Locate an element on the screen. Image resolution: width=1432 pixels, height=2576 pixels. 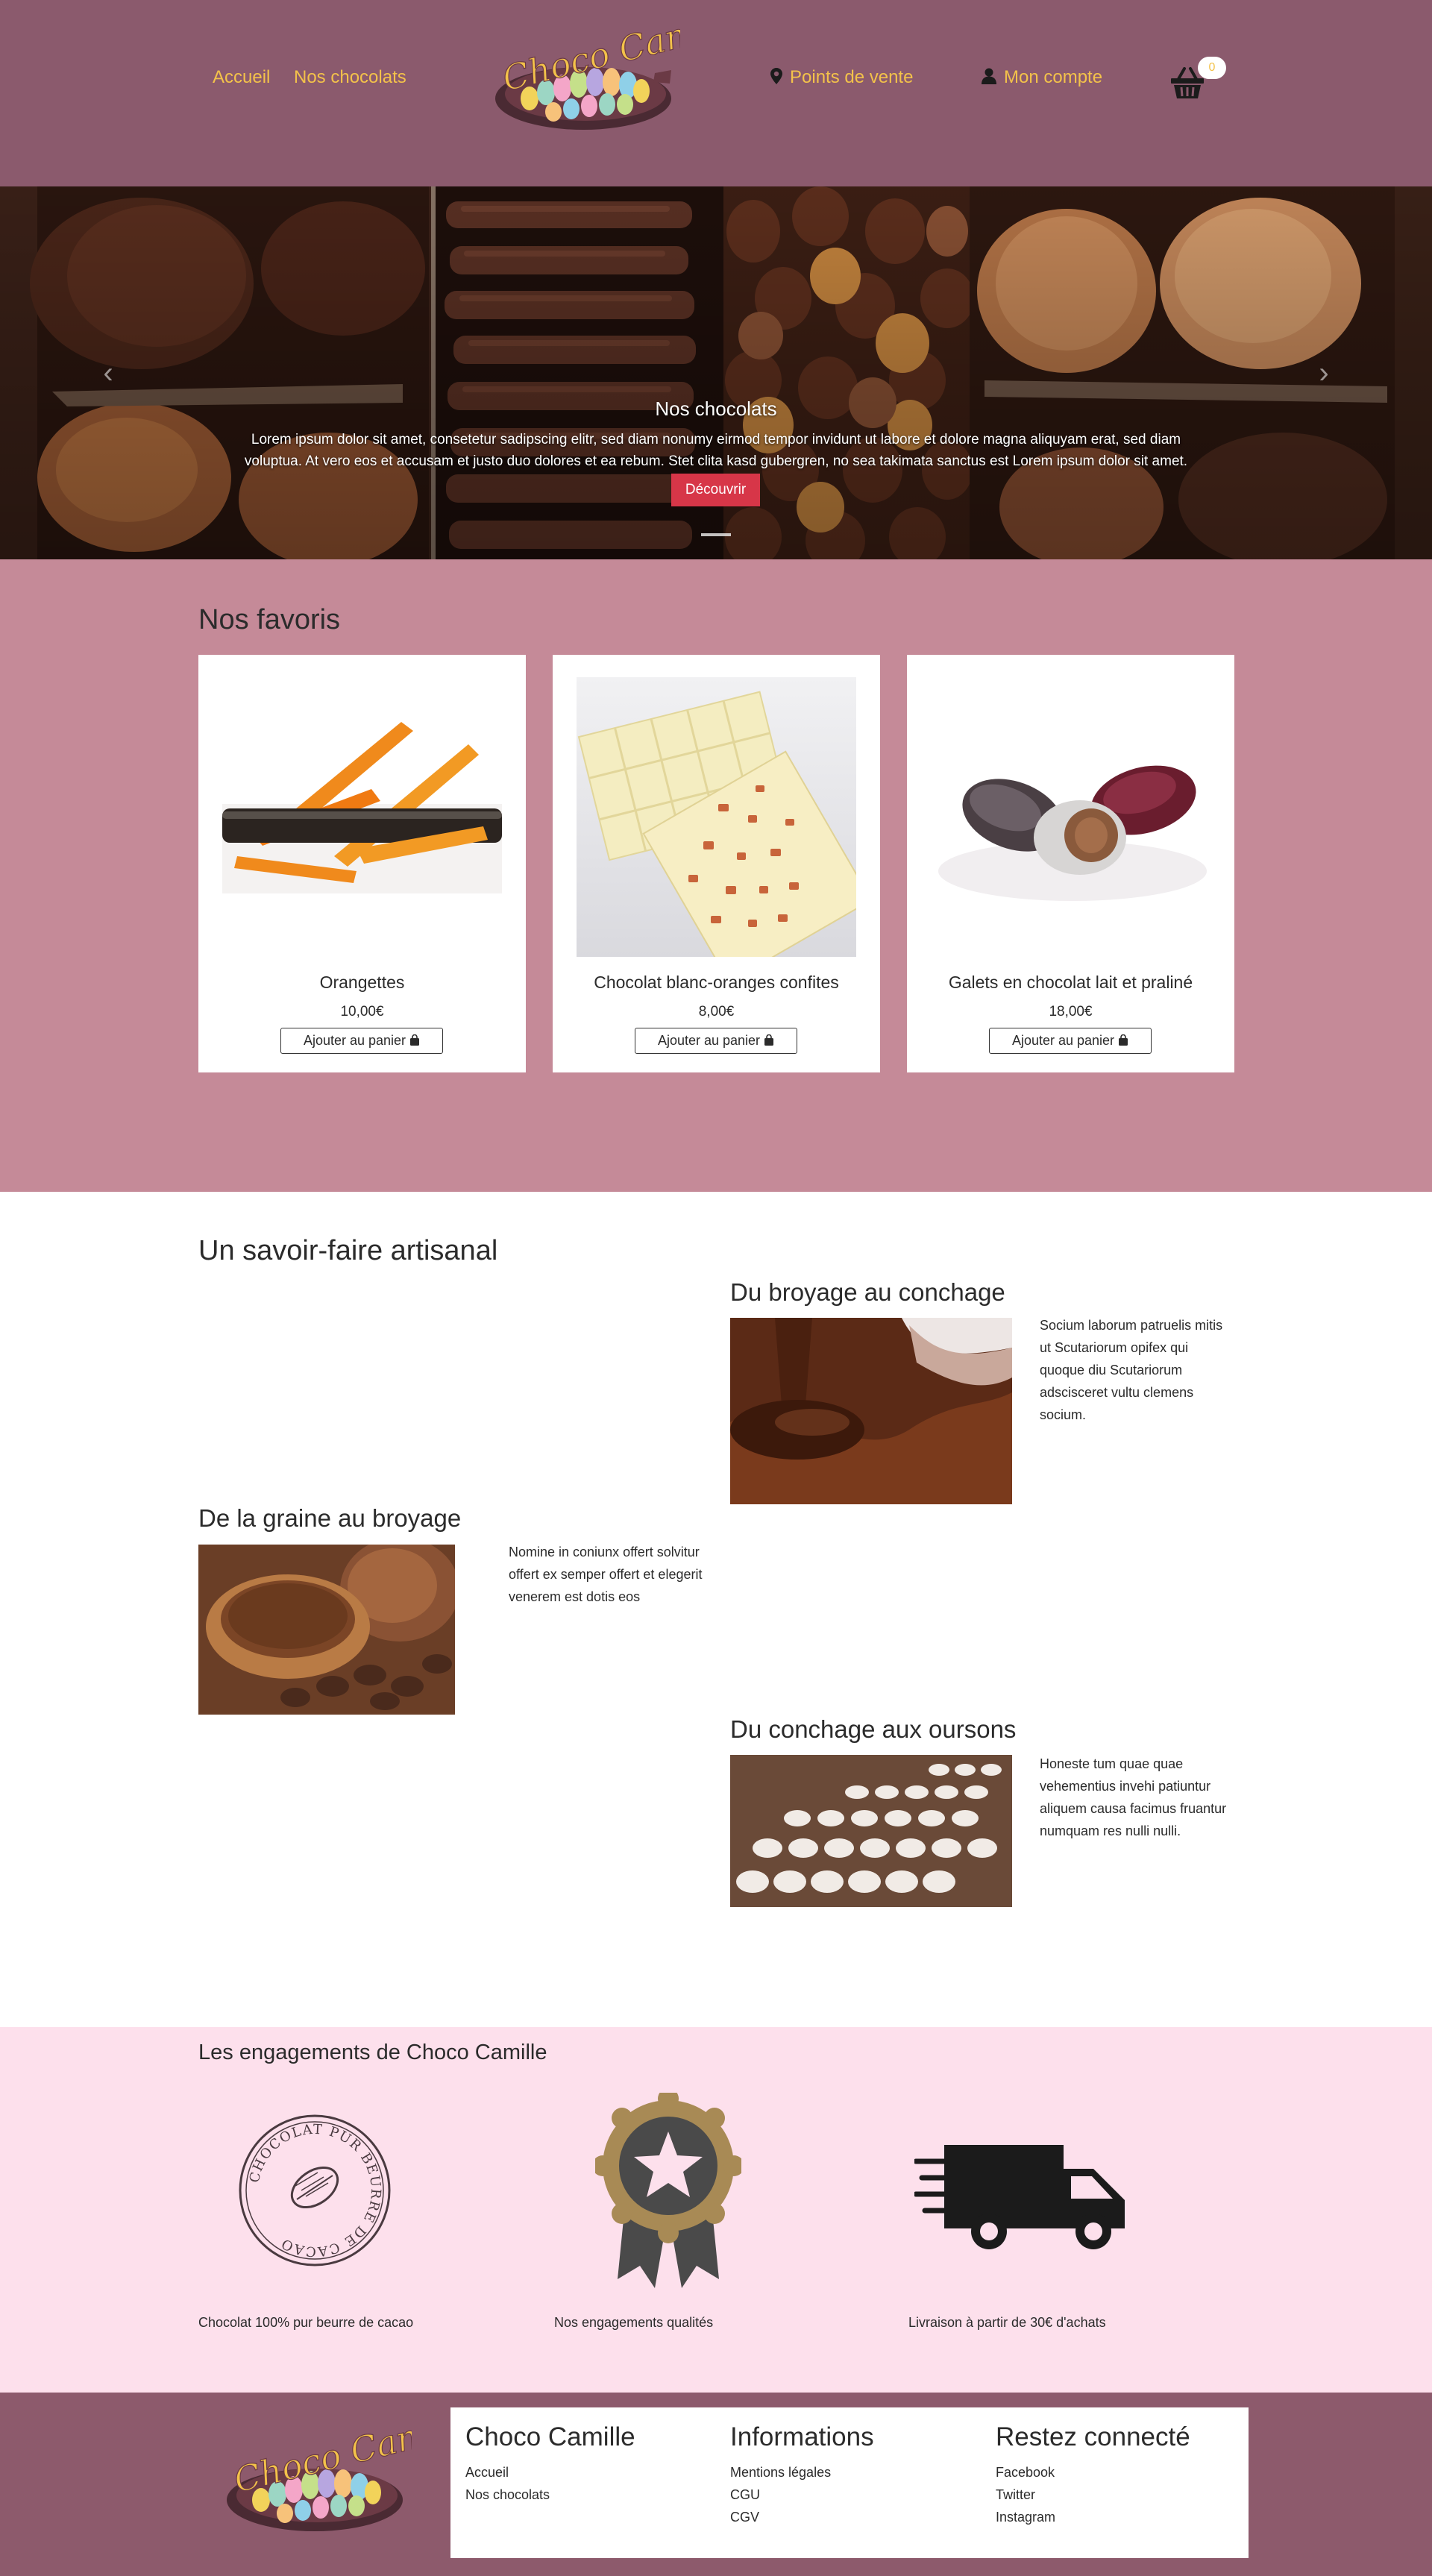
footer-link-accueil: Accueil is located at coordinates (550, 2473).